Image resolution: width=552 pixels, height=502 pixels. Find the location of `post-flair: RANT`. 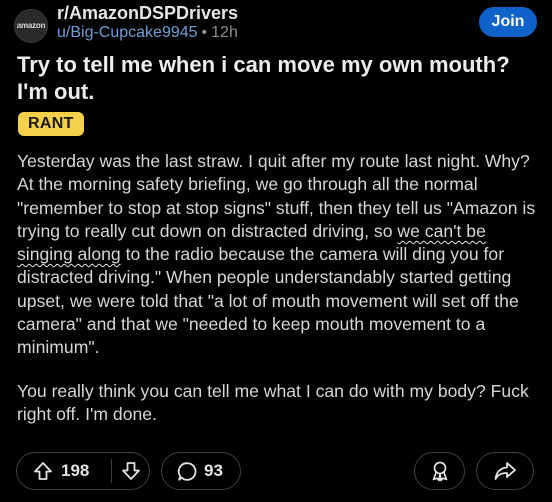

post-flair: RANT is located at coordinates (51, 124).